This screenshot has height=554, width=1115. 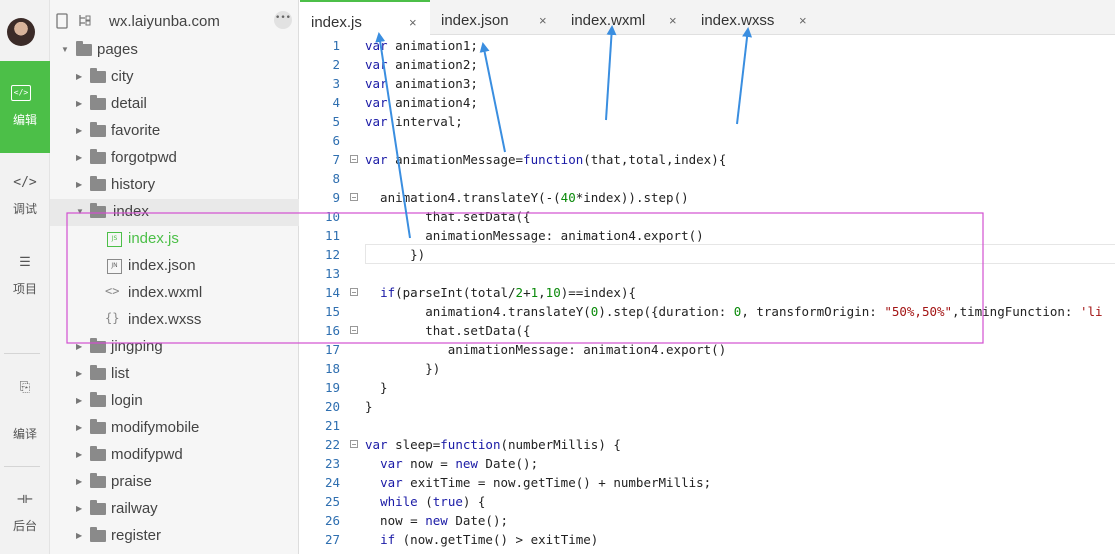 I want to click on code-text: var sleep=function(numberMillis) {, so click(x=493, y=444).